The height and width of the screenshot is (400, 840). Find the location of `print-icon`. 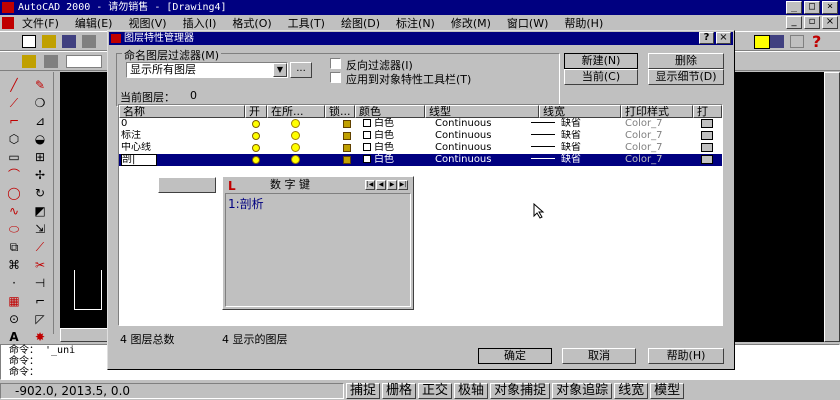

print-icon is located at coordinates (89, 41).